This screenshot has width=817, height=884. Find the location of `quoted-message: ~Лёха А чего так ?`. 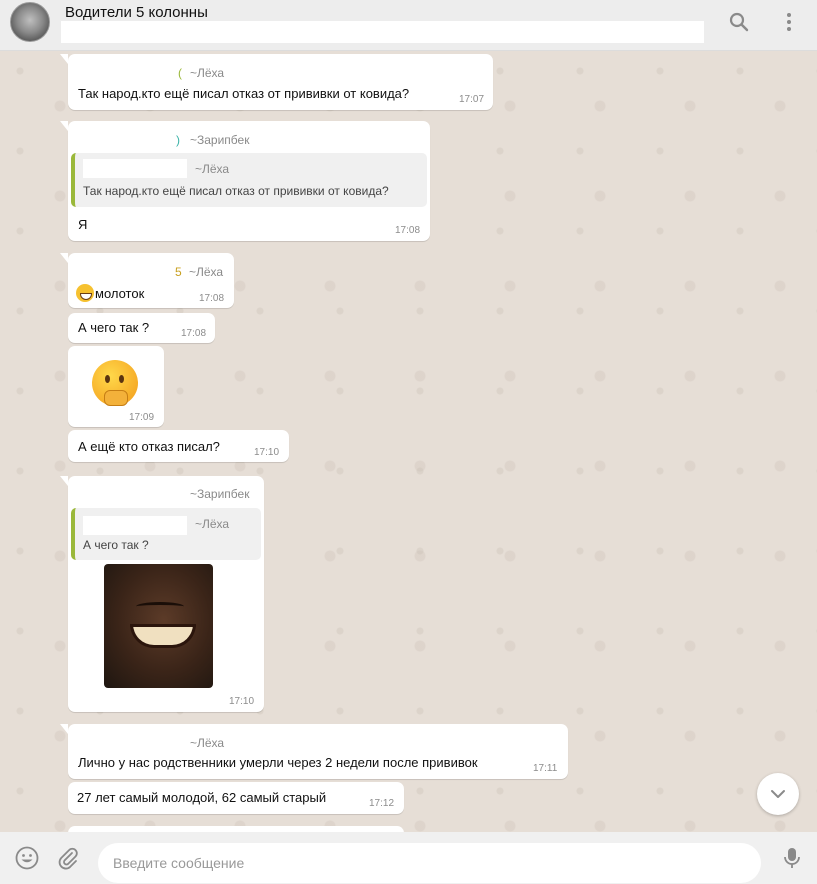

quoted-message: ~Лёха А чего так ? is located at coordinates (166, 534).